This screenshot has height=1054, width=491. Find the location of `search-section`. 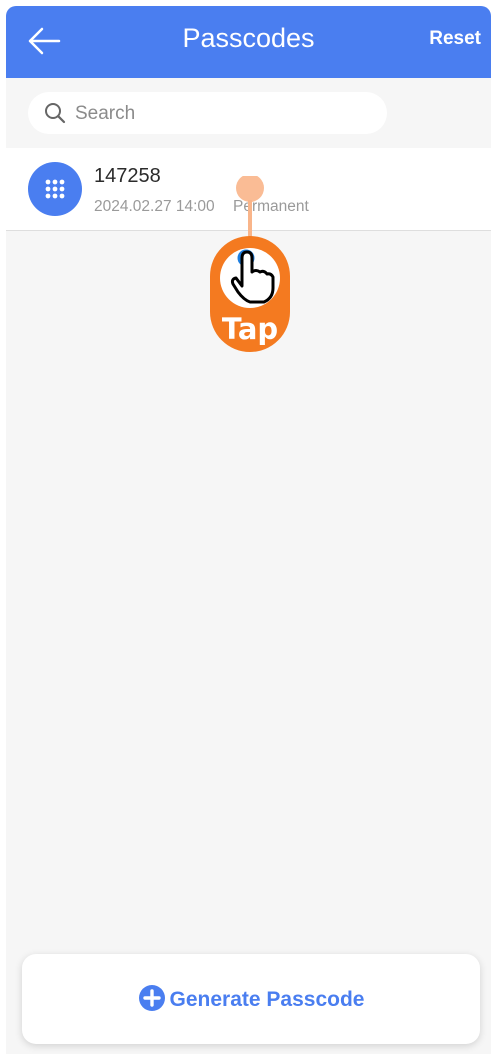

search-section is located at coordinates (248, 113).